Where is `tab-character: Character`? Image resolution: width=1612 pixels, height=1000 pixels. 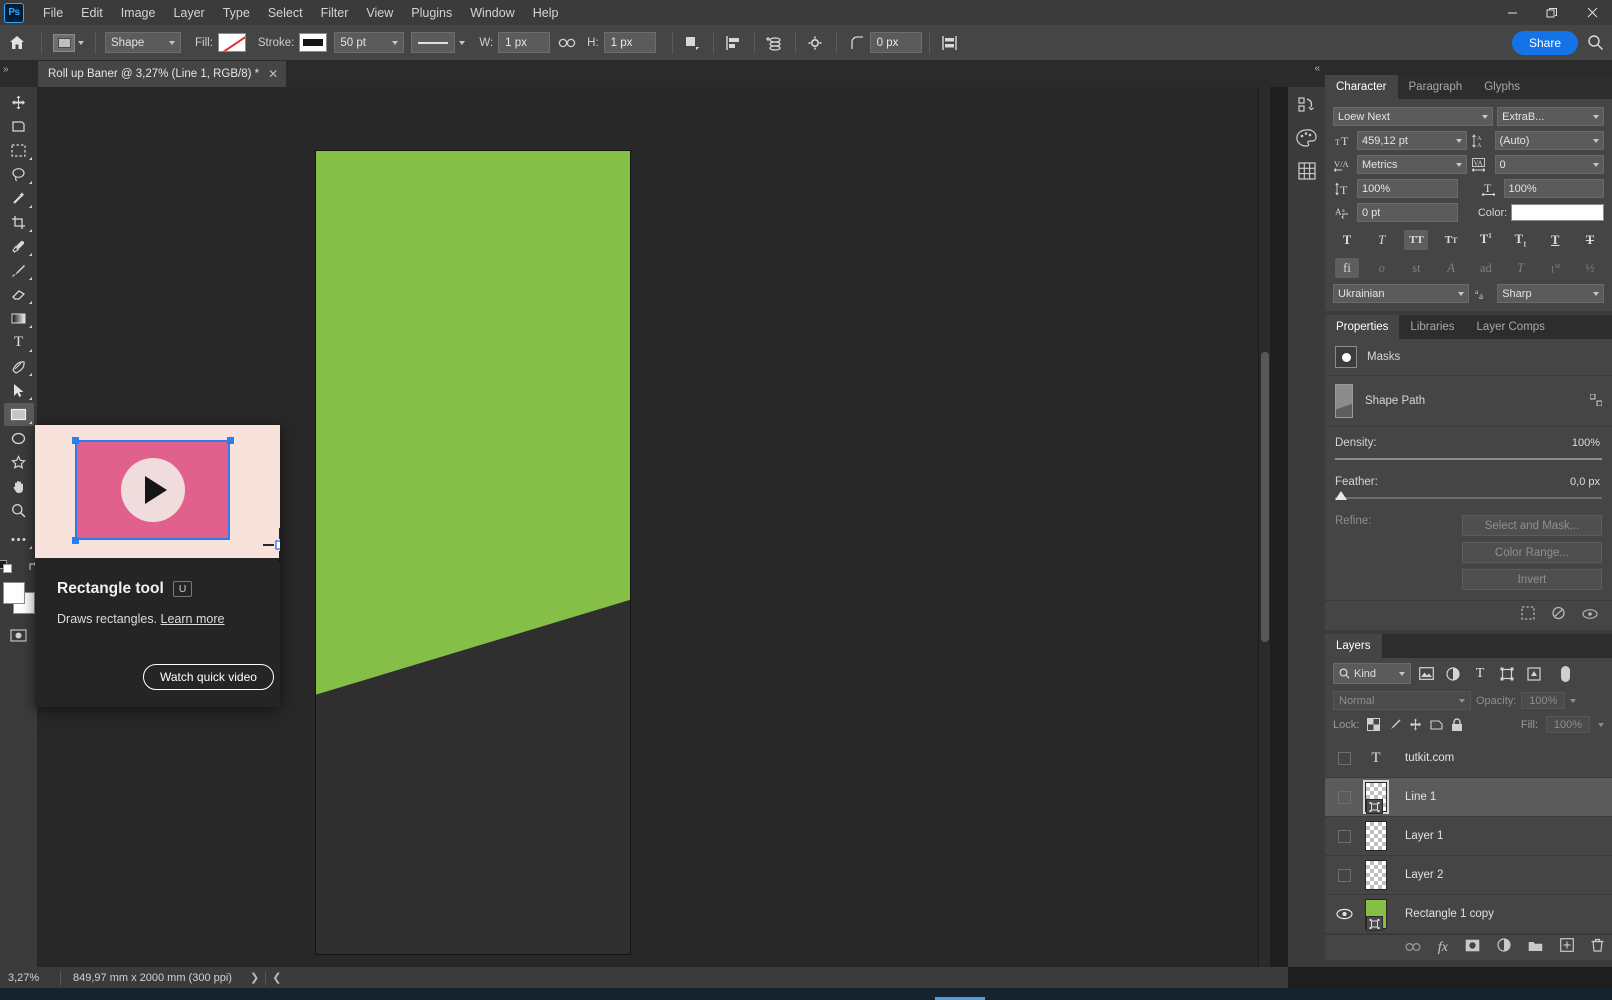 tab-character: Character is located at coordinates (1361, 87).